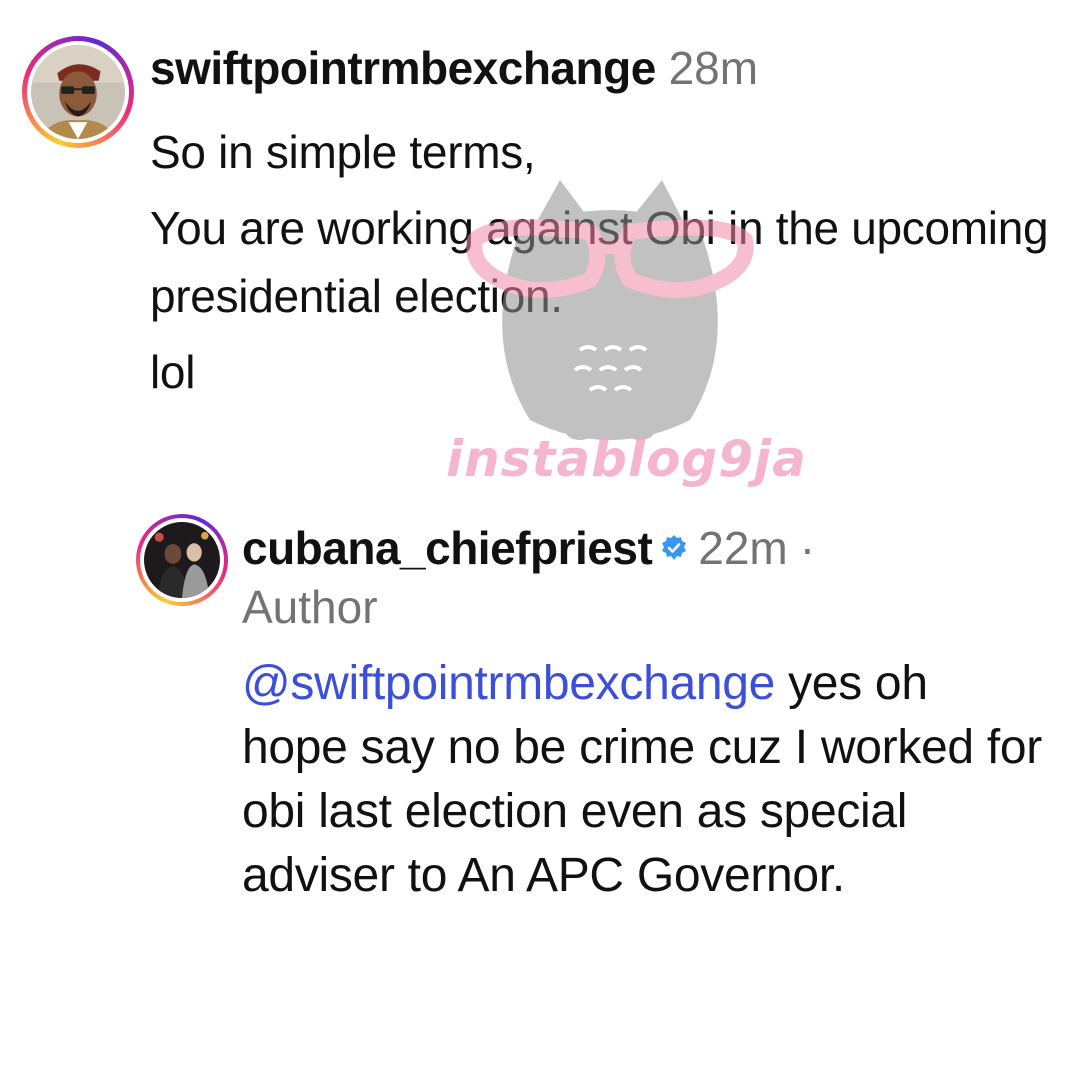 Image resolution: width=1080 pixels, height=1080 pixels. I want to click on username-link: swiftpointrmbexchange, so click(403, 68).